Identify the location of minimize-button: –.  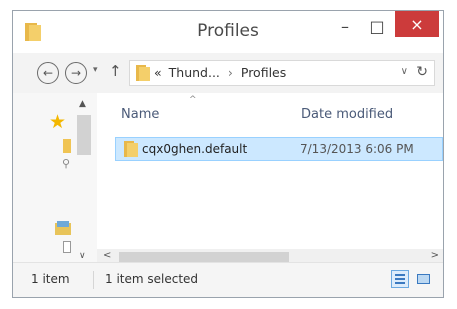
(345, 26).